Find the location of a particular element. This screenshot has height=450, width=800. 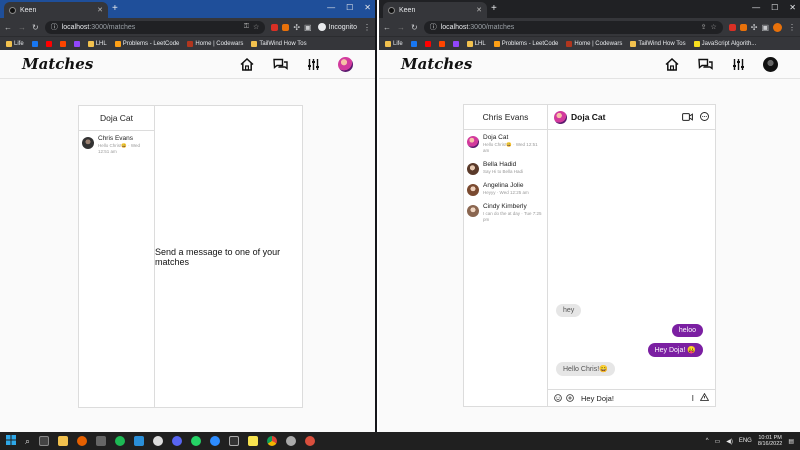

more-options-icon is located at coordinates (704, 117).